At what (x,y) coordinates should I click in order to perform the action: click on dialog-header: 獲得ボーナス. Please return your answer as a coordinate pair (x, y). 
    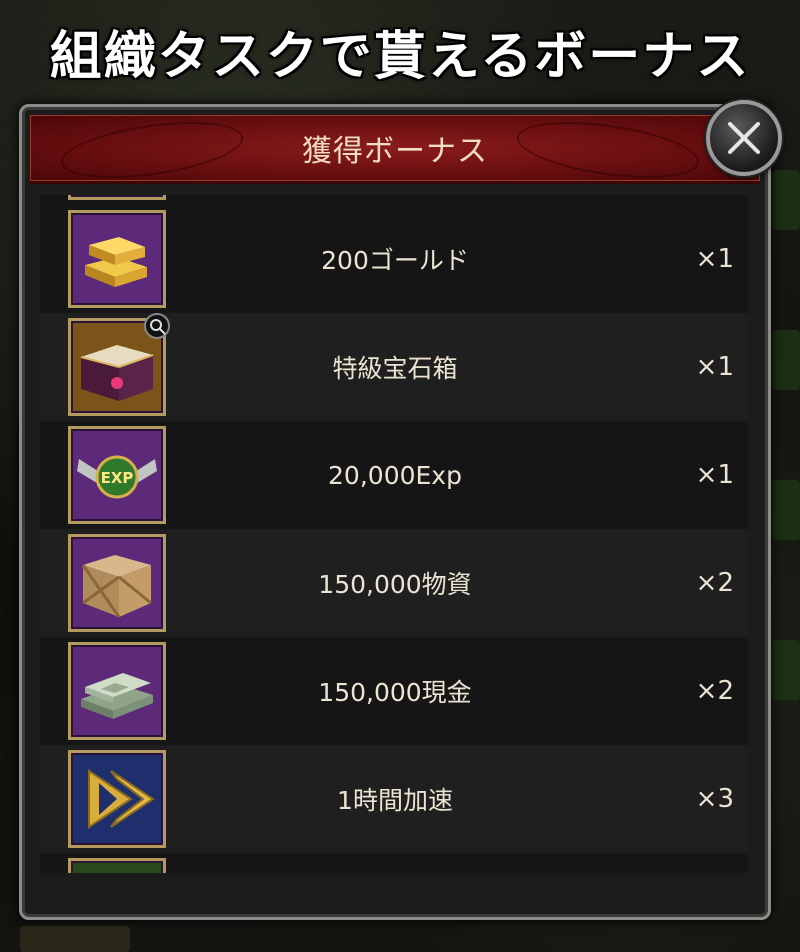
    Looking at the image, I should click on (395, 149).